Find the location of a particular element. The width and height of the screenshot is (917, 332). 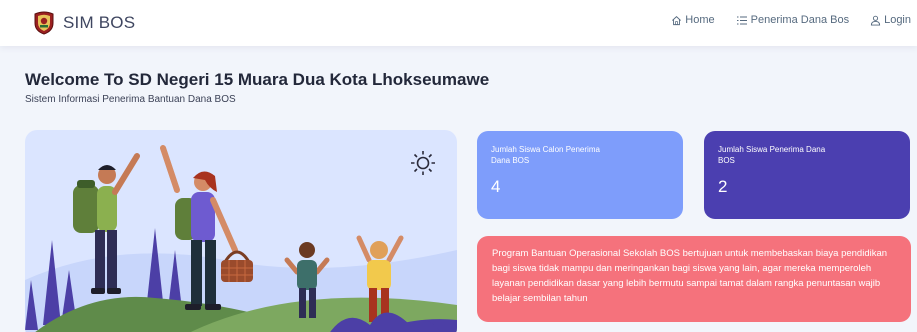

user-icon is located at coordinates (875, 20).